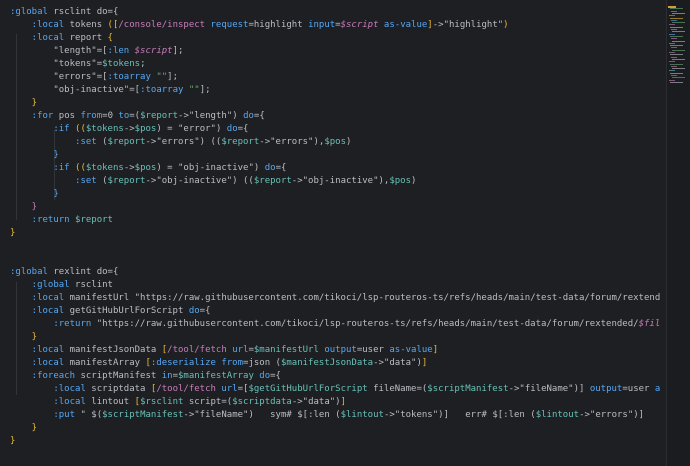 This screenshot has height=466, width=690. Describe the element at coordinates (218, 415) in the screenshot. I see `code-token: ->"fileName")` at that location.